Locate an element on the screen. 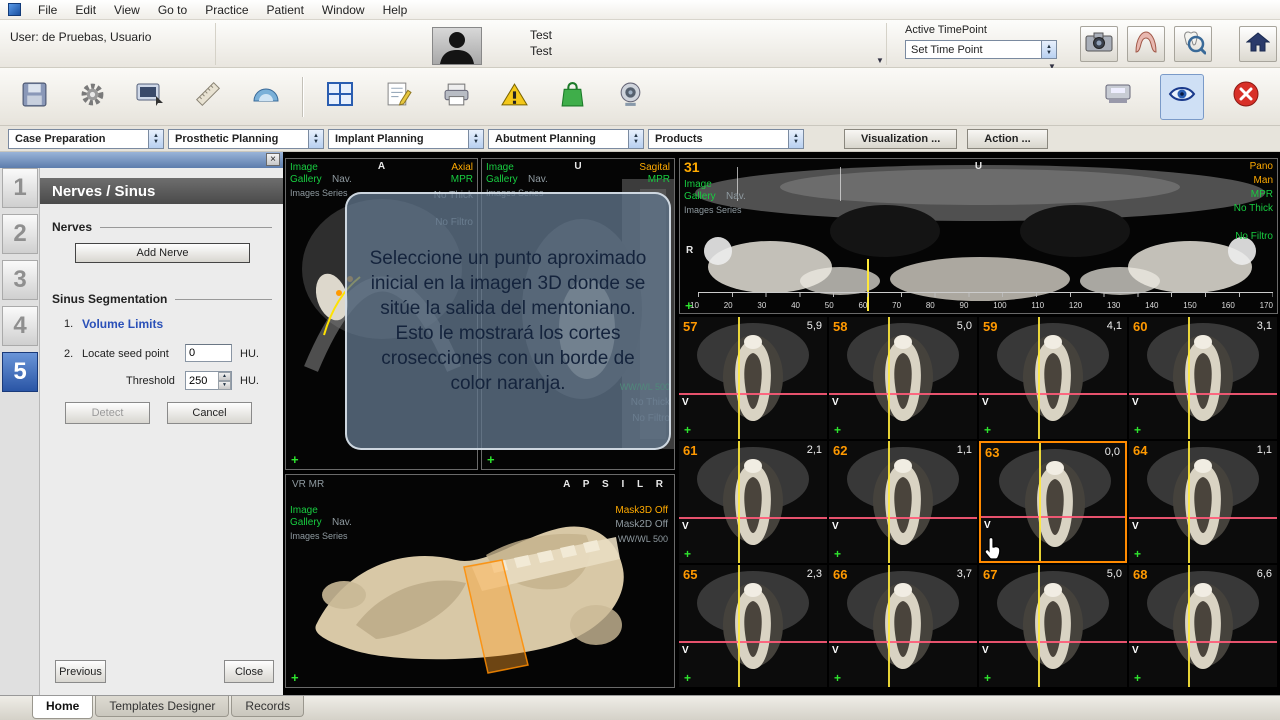  threshold-stepper: ▲▼ is located at coordinates (208, 380).